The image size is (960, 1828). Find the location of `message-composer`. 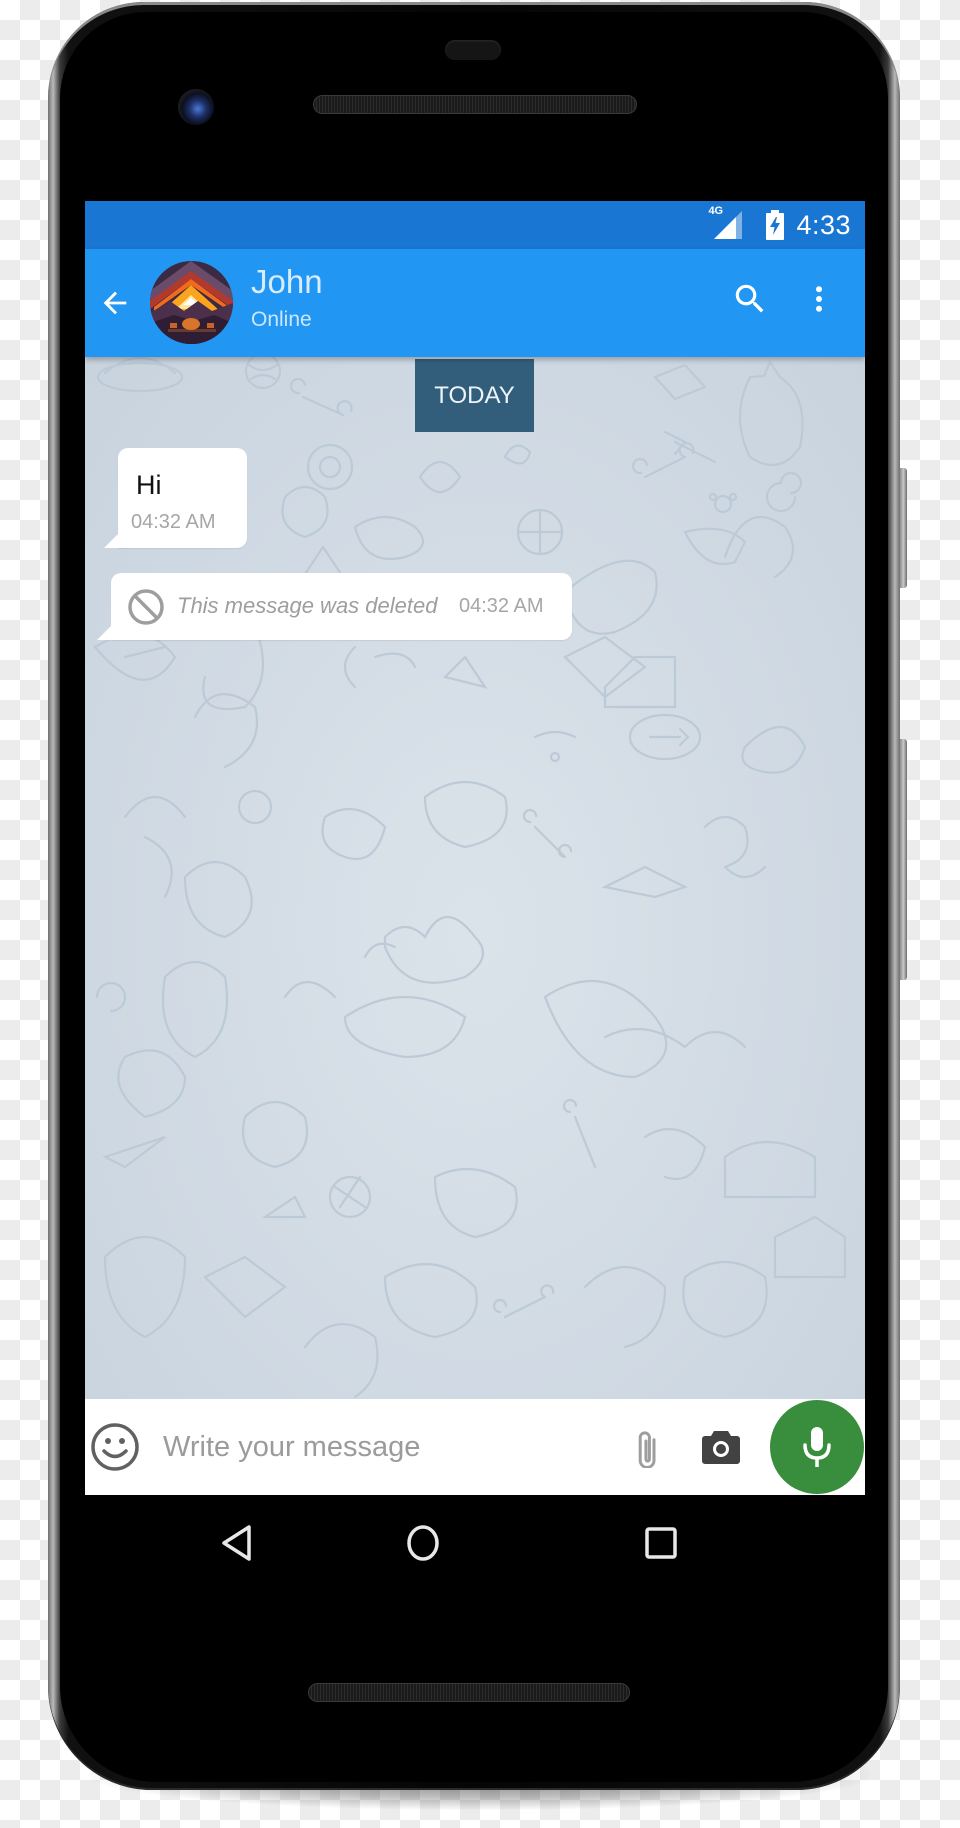

message-composer is located at coordinates (475, 1447).